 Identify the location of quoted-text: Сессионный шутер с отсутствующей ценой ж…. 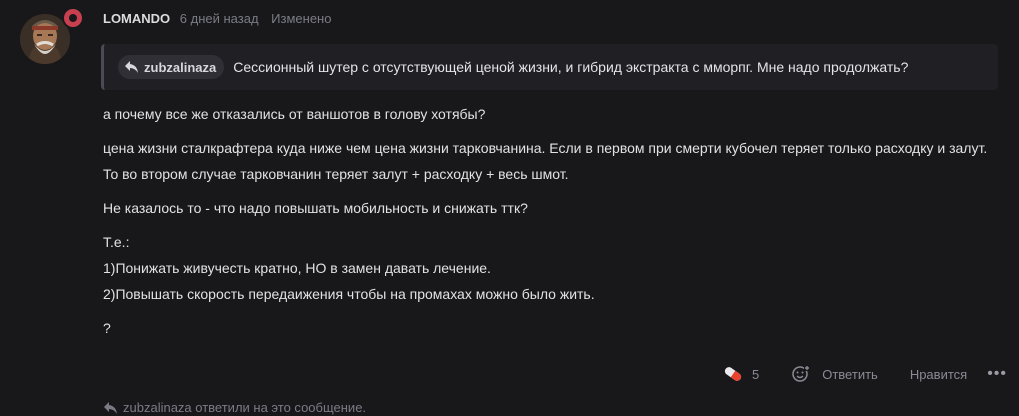
(571, 67).